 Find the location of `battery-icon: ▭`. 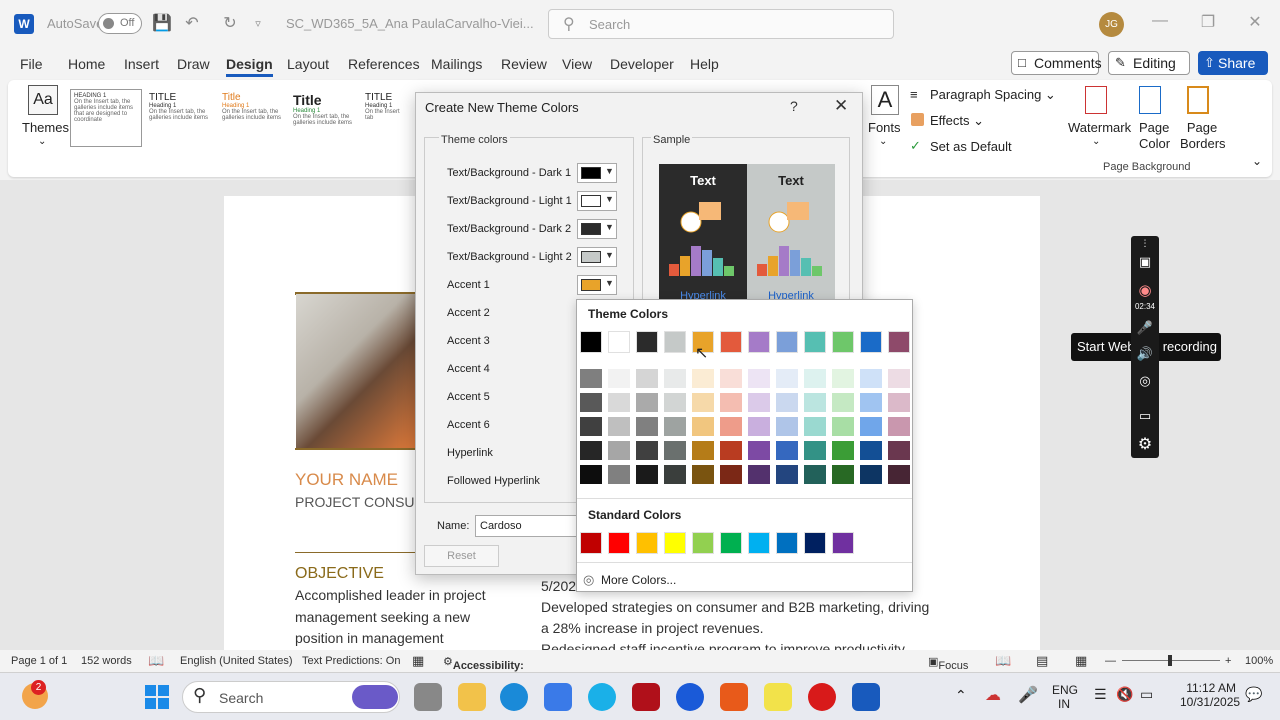

battery-icon: ▭ is located at coordinates (1146, 694).